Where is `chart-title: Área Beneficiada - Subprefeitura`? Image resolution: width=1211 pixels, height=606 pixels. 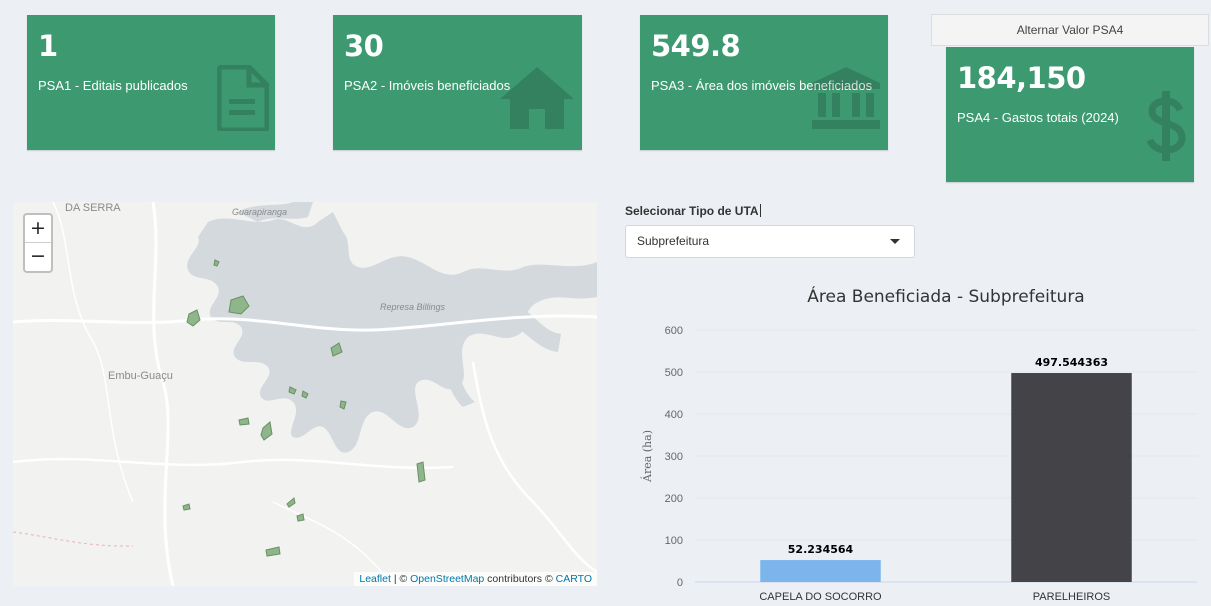 chart-title: Área Beneficiada - Subprefeitura is located at coordinates (945, 296).